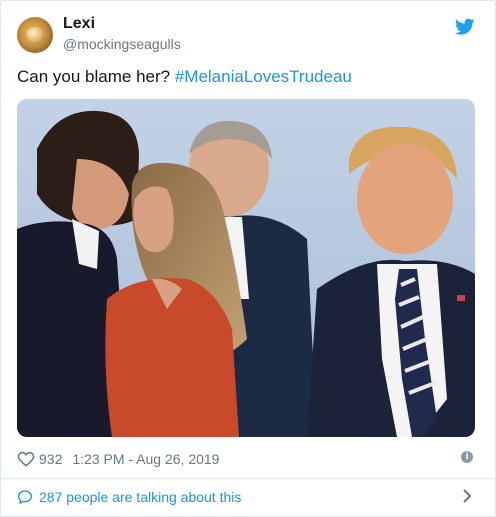  I want to click on twitter-bird-icon, so click(465, 27).